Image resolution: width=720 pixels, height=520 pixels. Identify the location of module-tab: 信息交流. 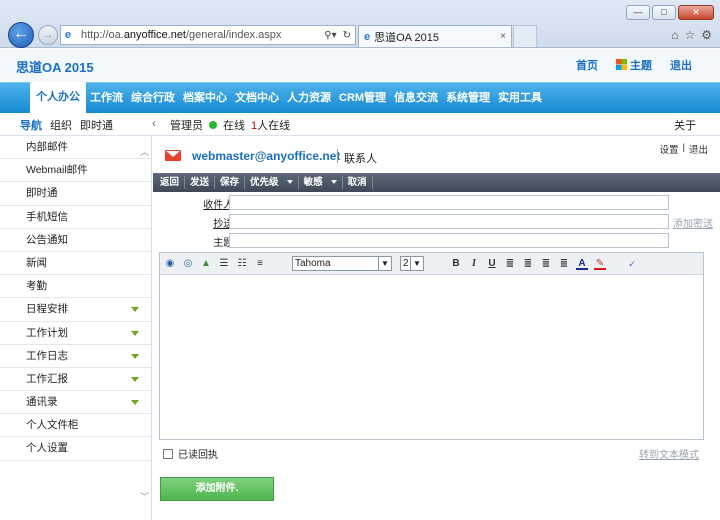
(416, 98).